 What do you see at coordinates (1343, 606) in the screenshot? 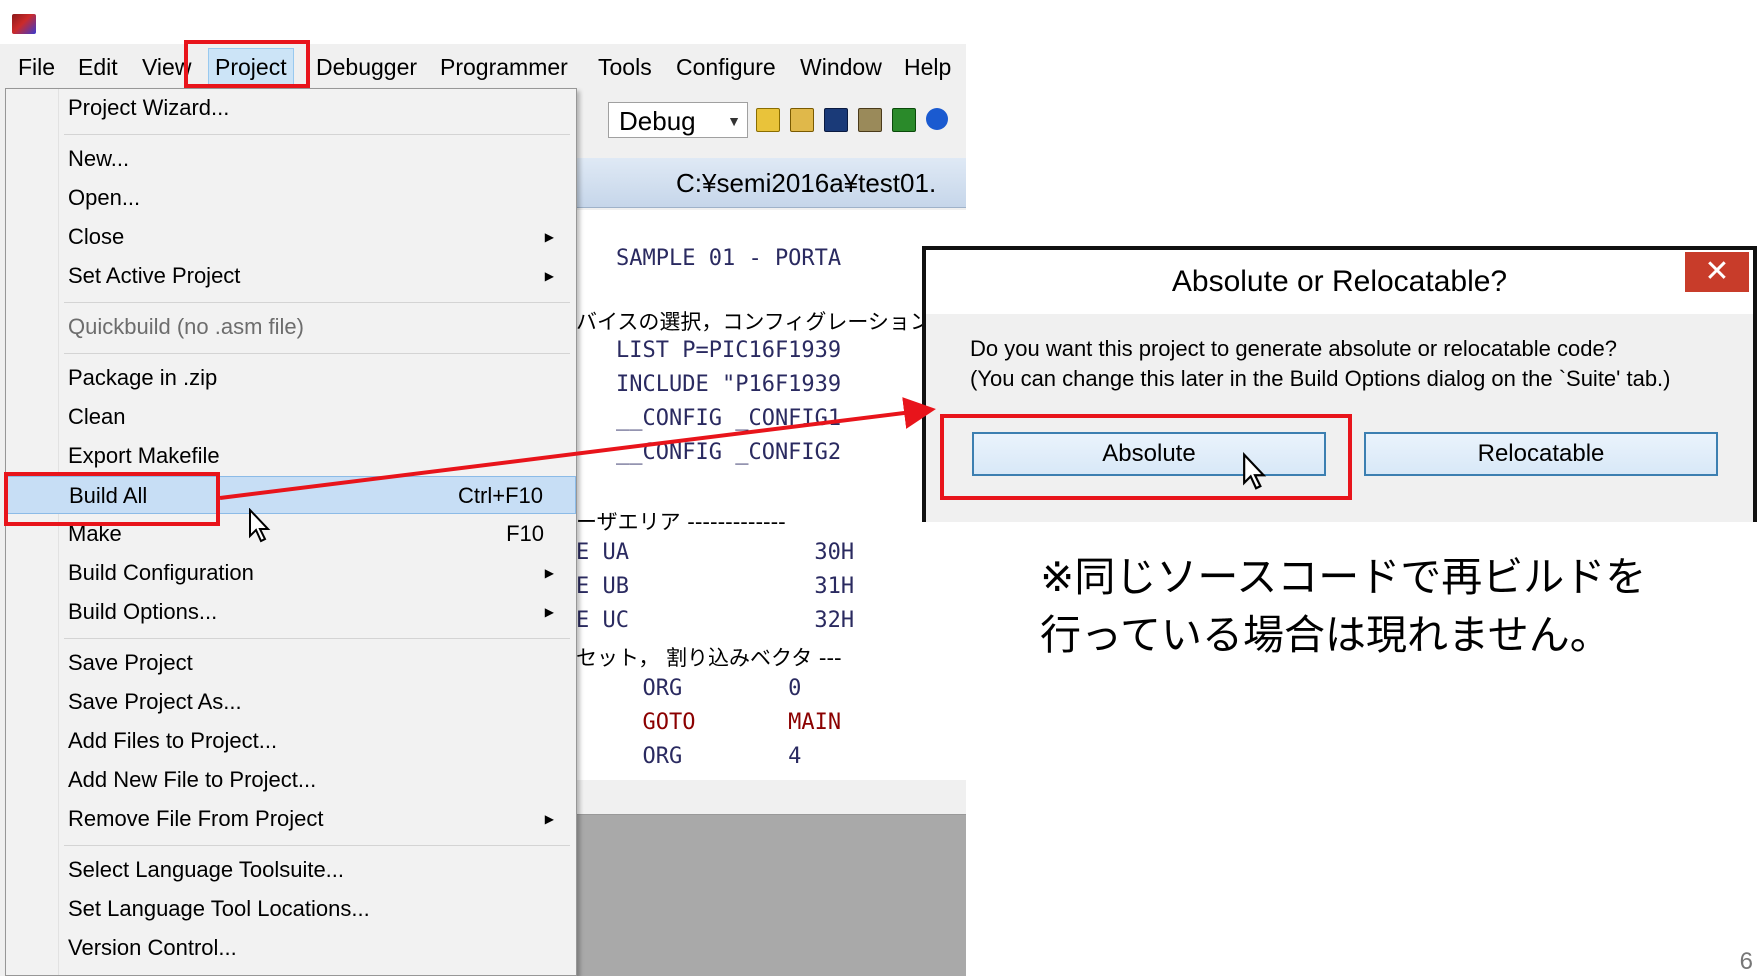
I see `annotation-note: ※同じソースコードで再ビルドを 行っている場合は現れません。` at bounding box center [1343, 606].